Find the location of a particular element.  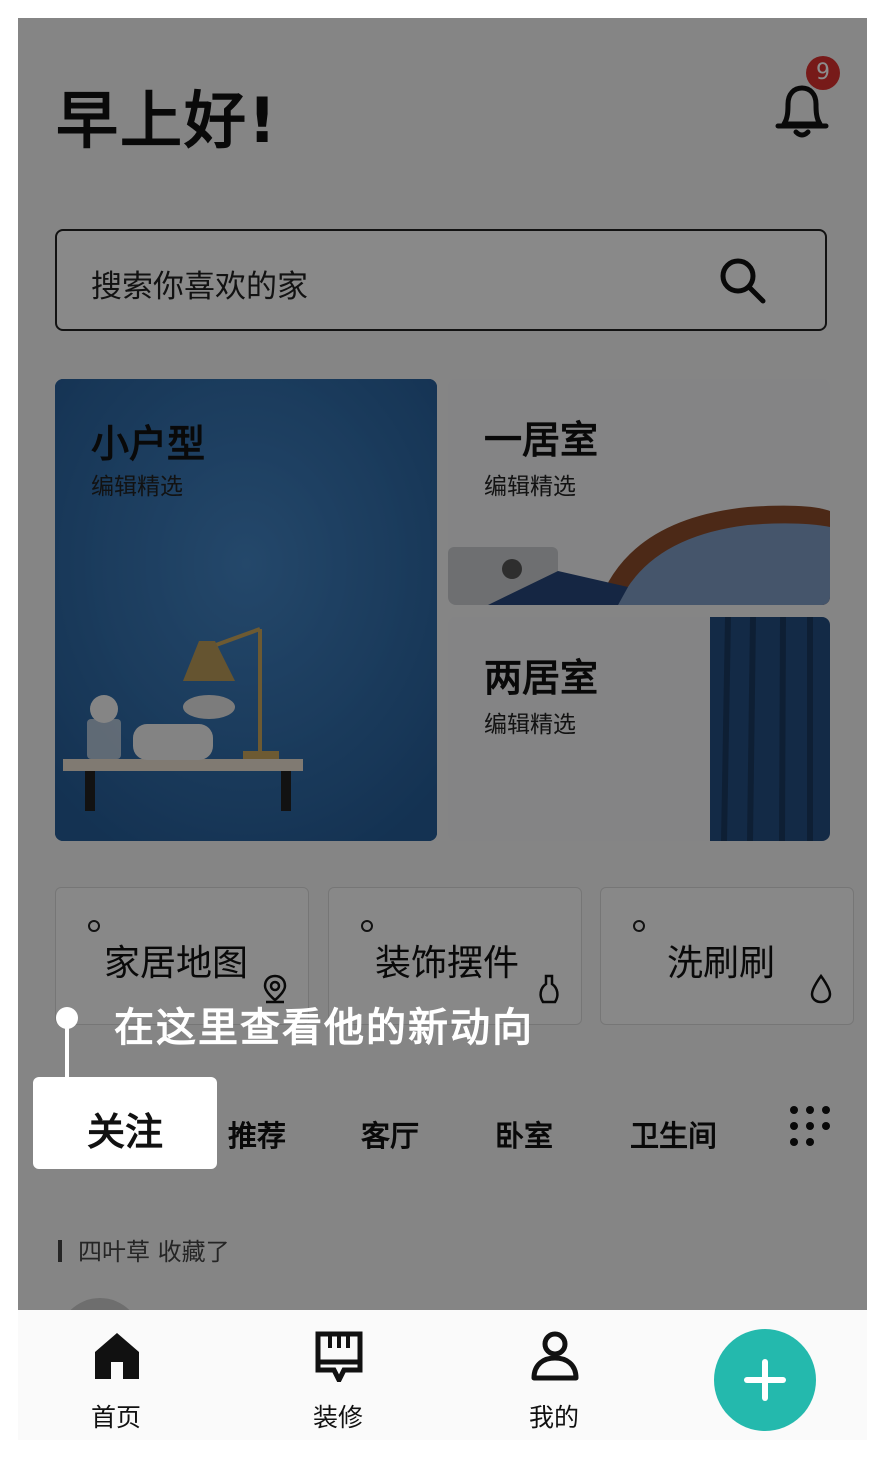

tab-bedroom: 卧室 is located at coordinates (524, 1134).